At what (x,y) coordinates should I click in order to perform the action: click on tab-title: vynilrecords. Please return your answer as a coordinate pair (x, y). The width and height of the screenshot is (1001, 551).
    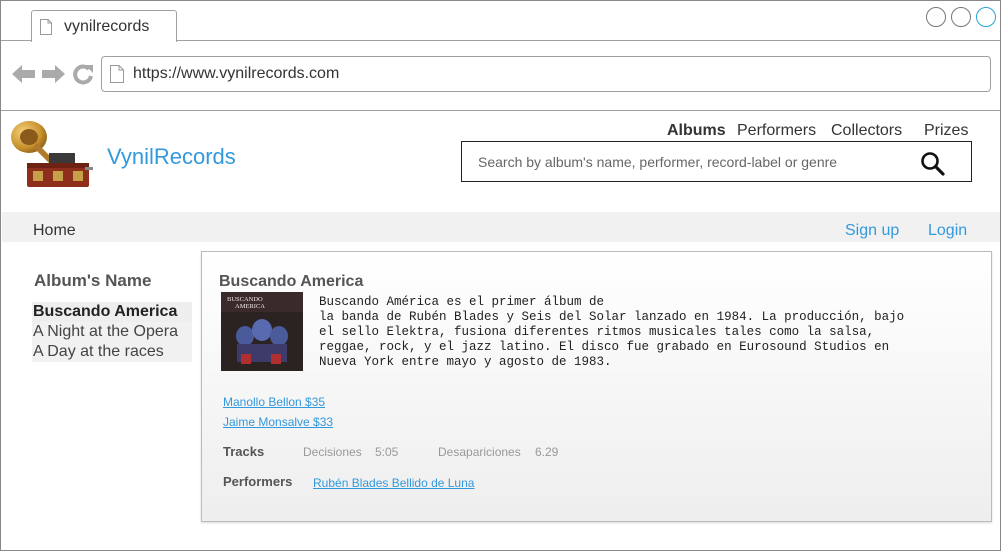
    Looking at the image, I should click on (107, 26).